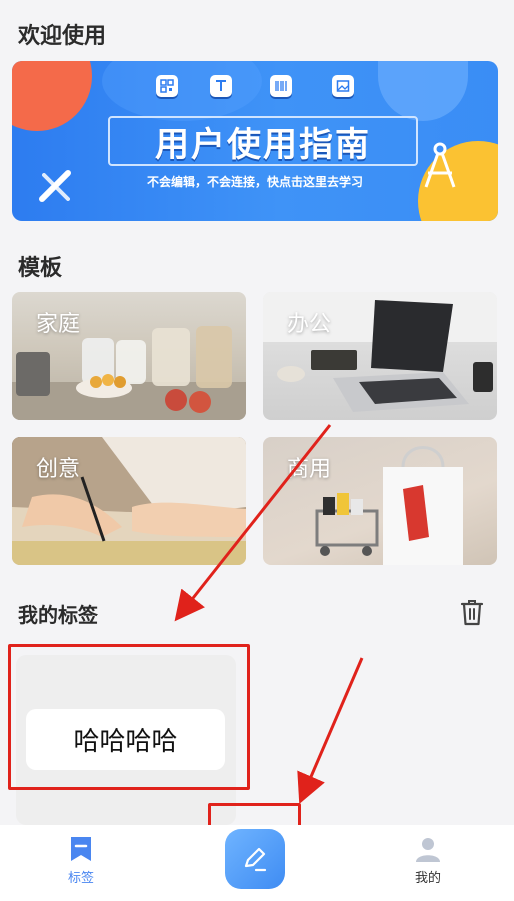  What do you see at coordinates (221, 86) in the screenshot?
I see `text-tool-icon` at bounding box center [221, 86].